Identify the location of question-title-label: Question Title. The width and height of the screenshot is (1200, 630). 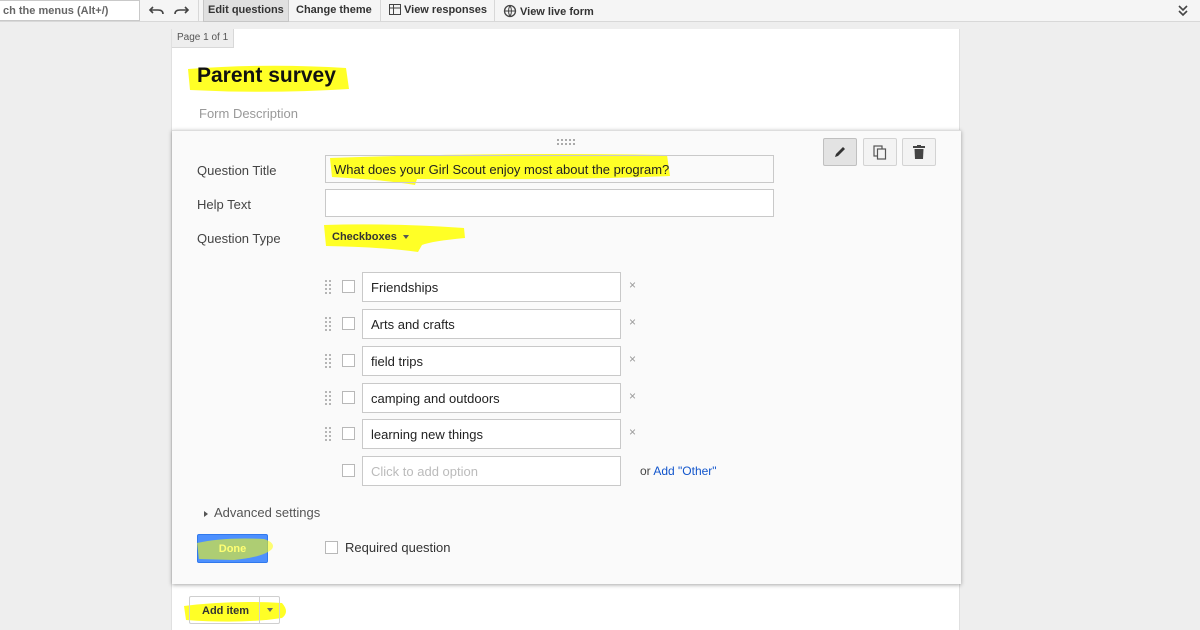
(237, 170).